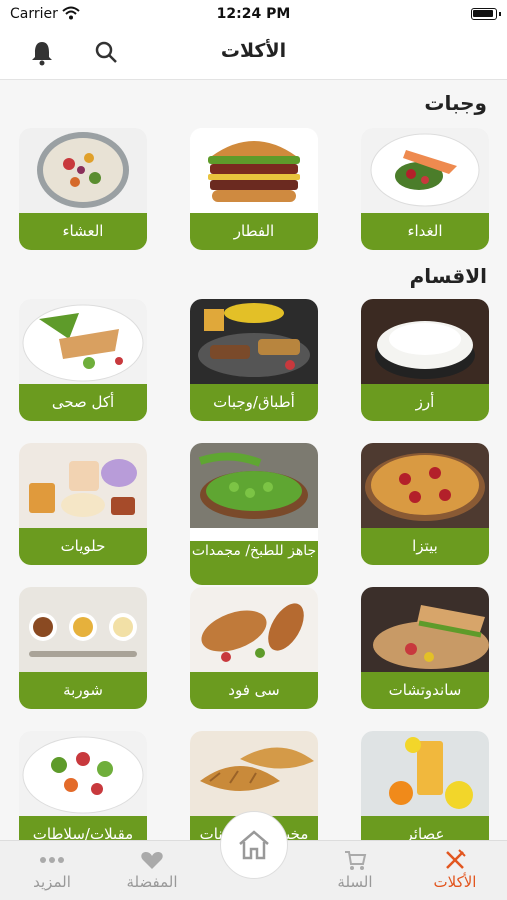  I want to click on tab-favorites: المفضلة, so click(152, 869).